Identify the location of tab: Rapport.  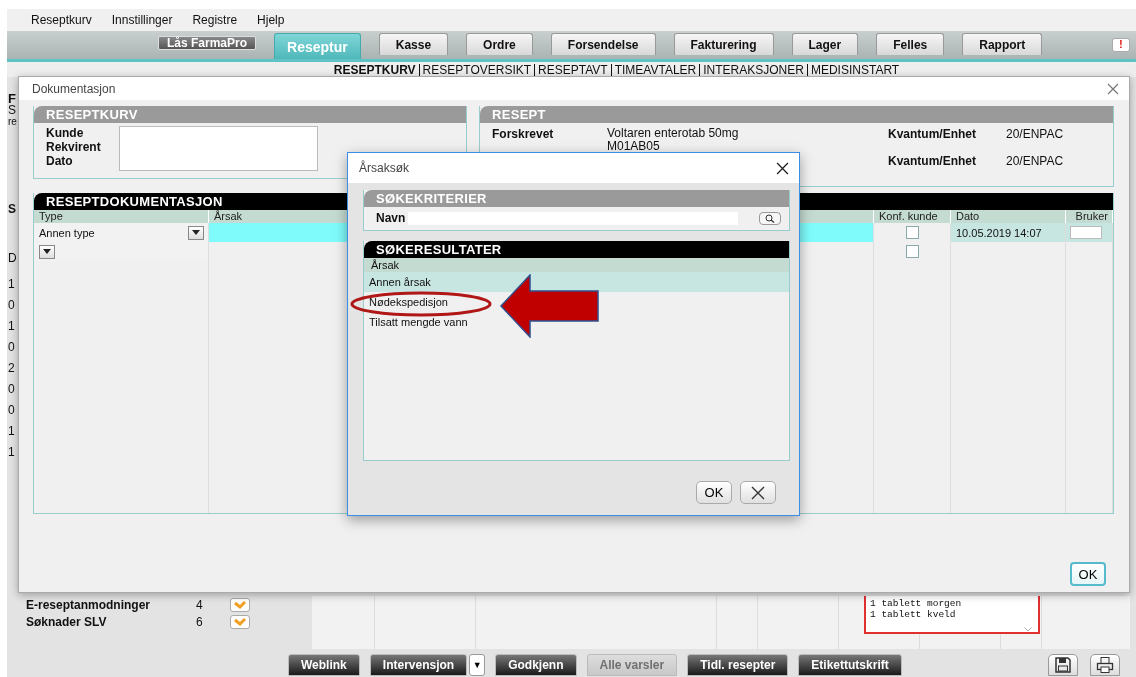
(1002, 44).